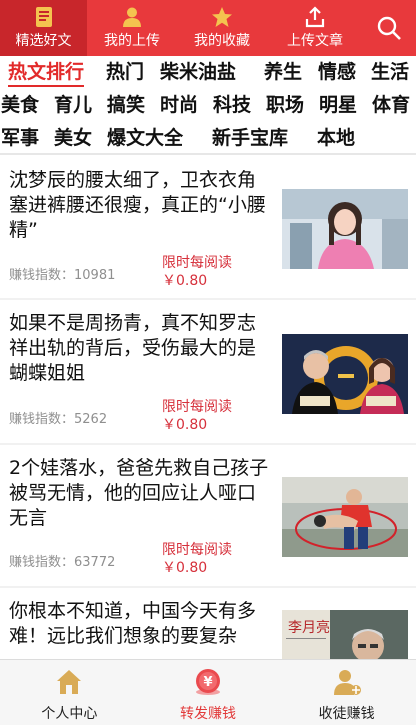 The height and width of the screenshot is (725, 416). Describe the element at coordinates (69, 714) in the screenshot. I see `tab-label: 个人中心` at that location.